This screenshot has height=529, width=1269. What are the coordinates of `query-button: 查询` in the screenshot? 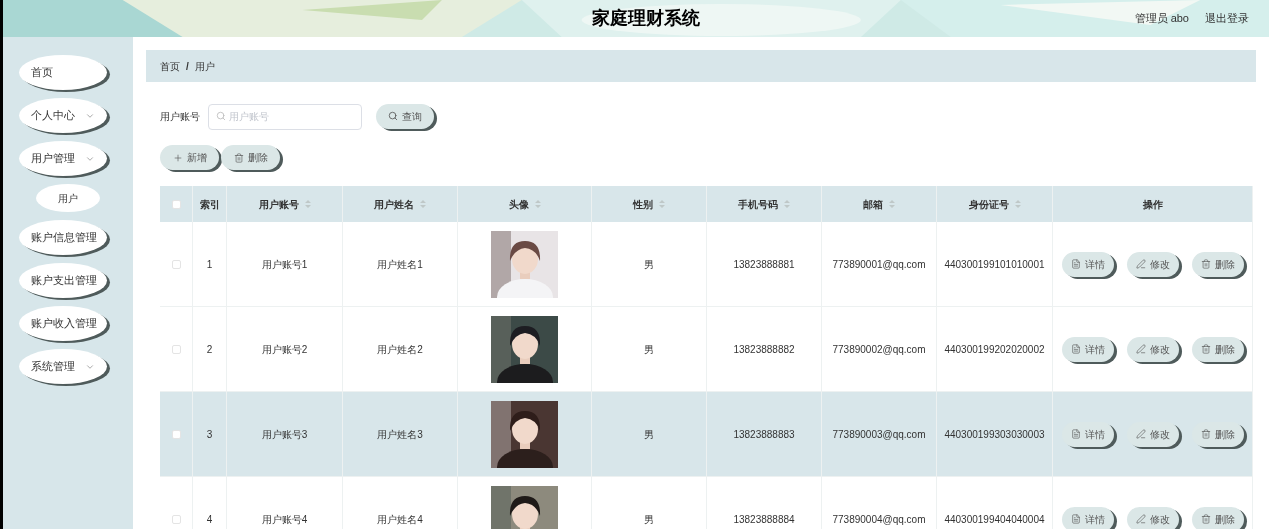 It's located at (405, 116).